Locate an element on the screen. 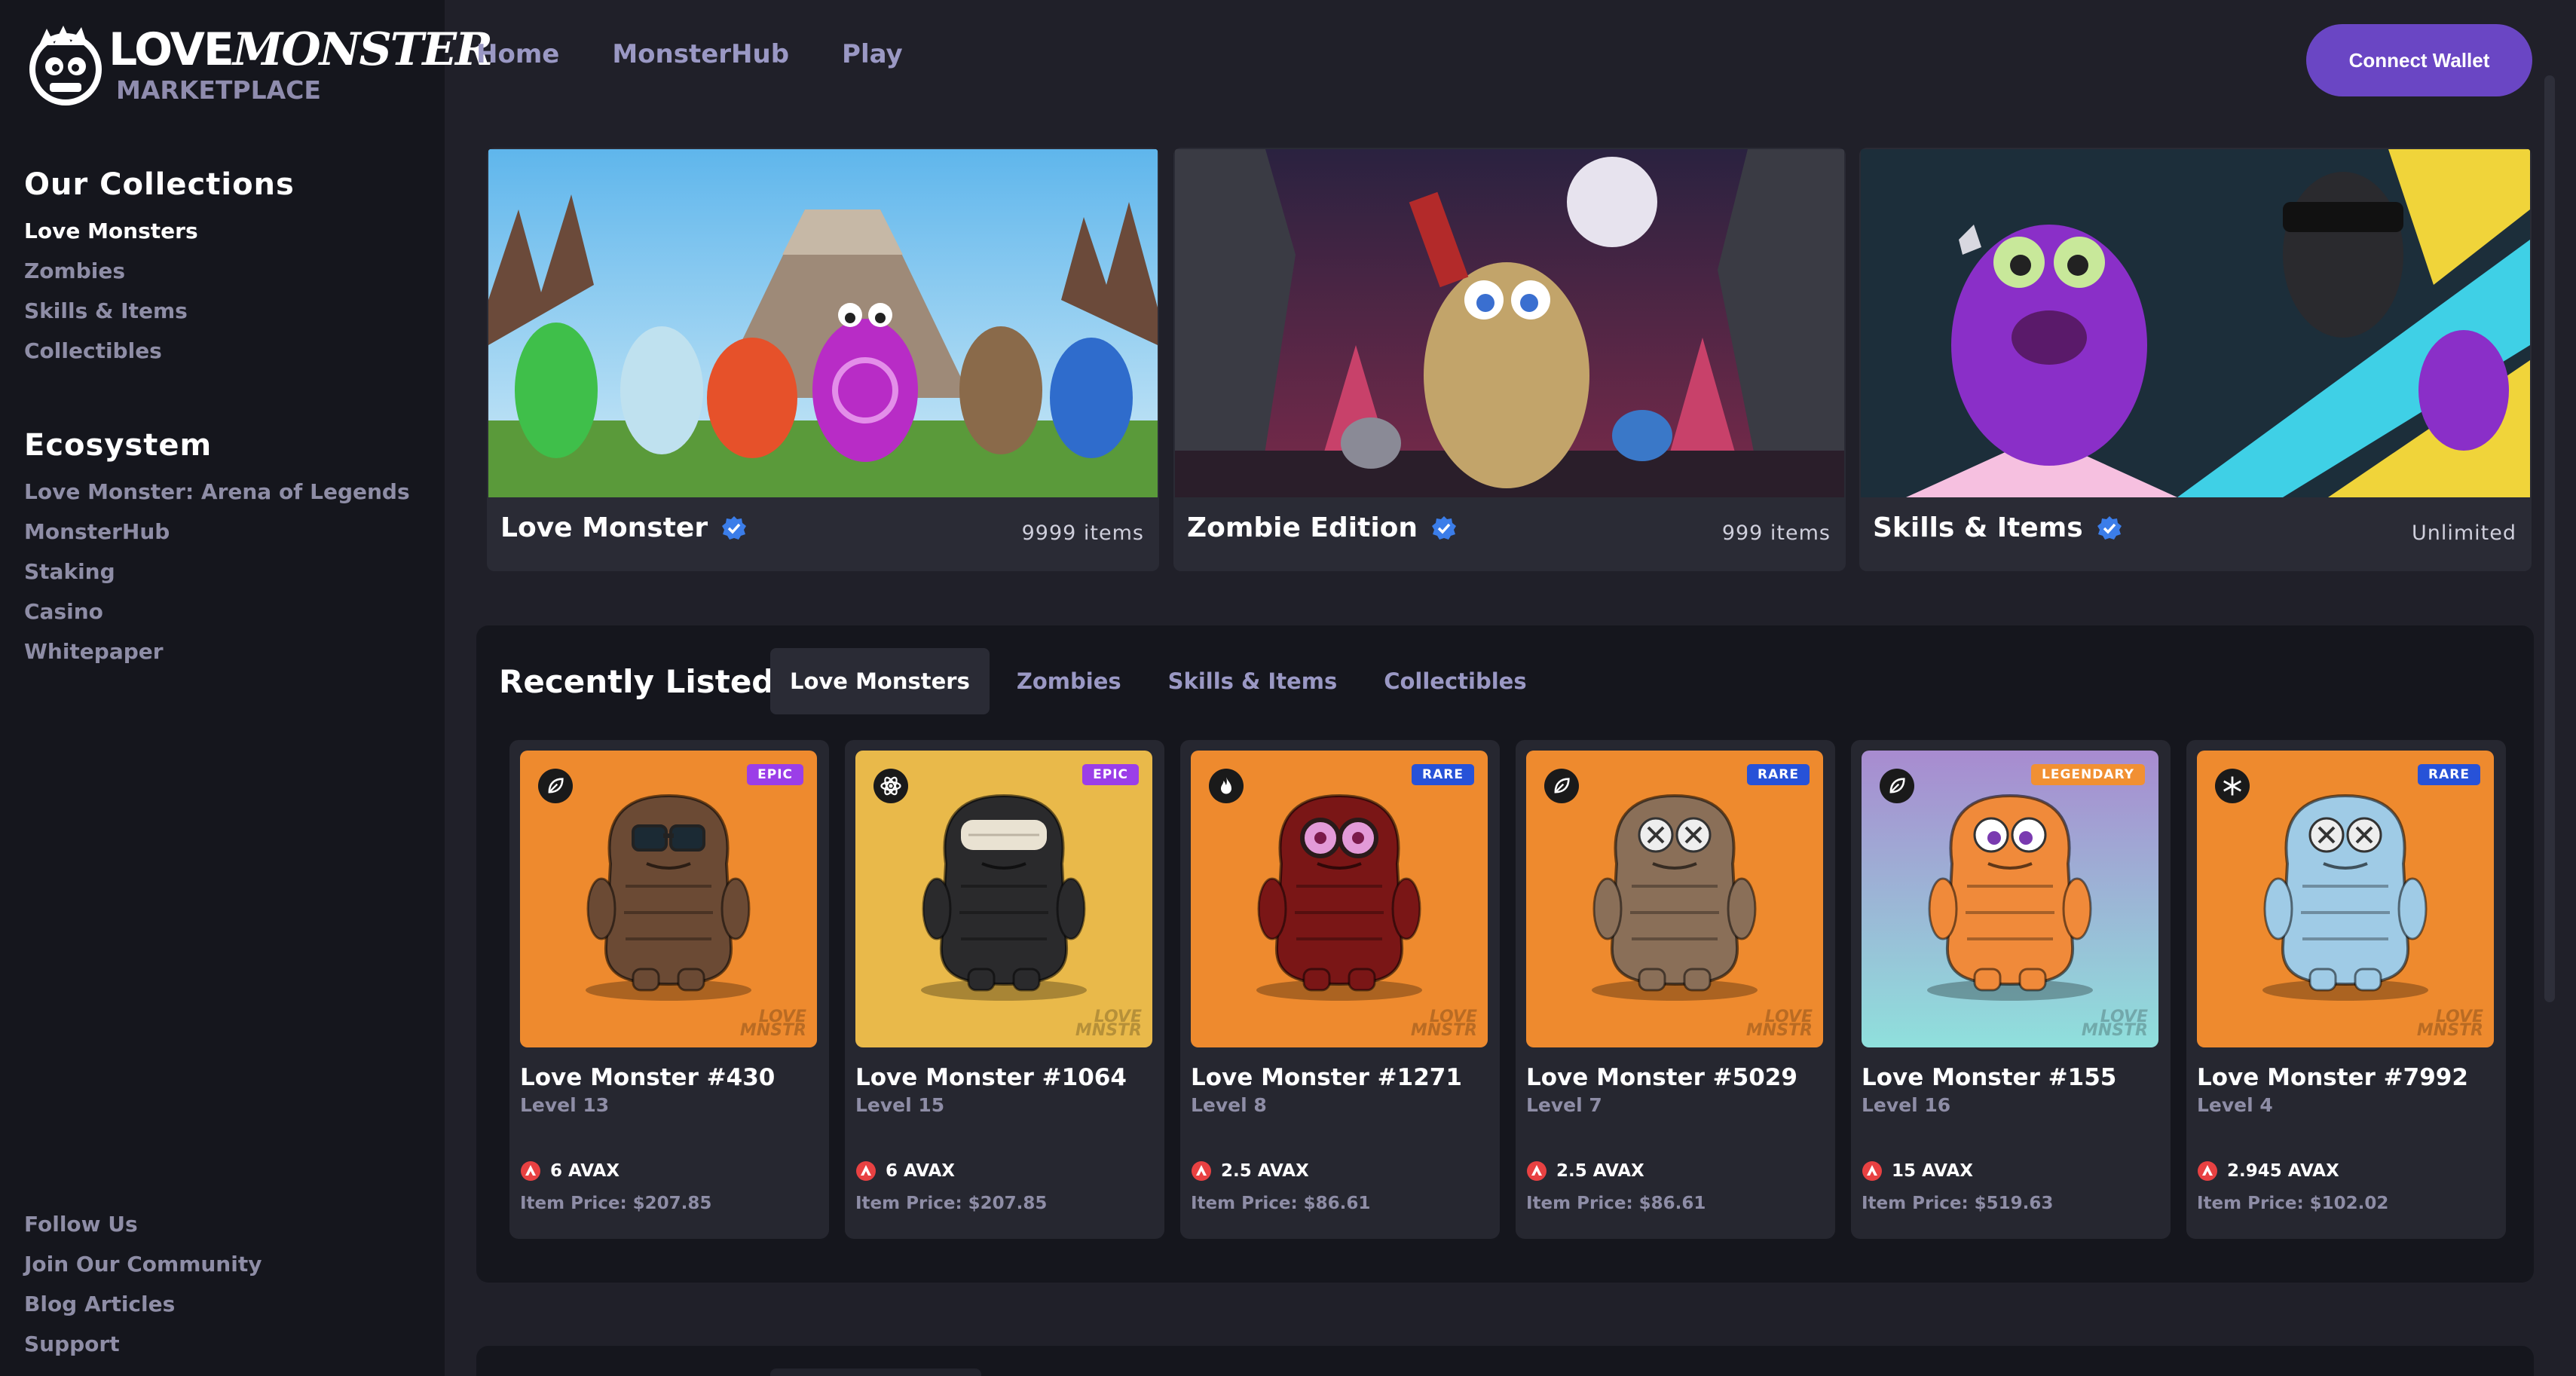  nft-level: Level 7 is located at coordinates (1564, 1105).